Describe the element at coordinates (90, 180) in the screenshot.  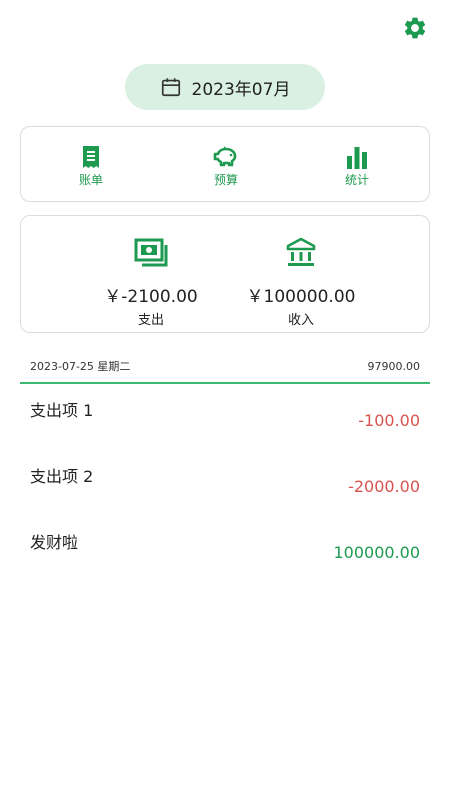
I see `nav-label-bill: 账单` at that location.